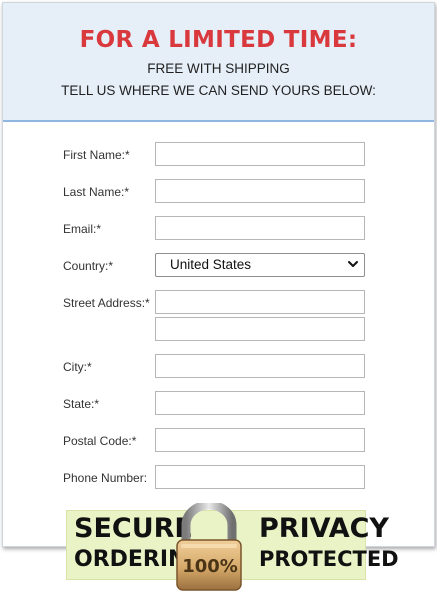 The width and height of the screenshot is (437, 597). I want to click on postal-code-label: Postal Code:*, so click(100, 441).